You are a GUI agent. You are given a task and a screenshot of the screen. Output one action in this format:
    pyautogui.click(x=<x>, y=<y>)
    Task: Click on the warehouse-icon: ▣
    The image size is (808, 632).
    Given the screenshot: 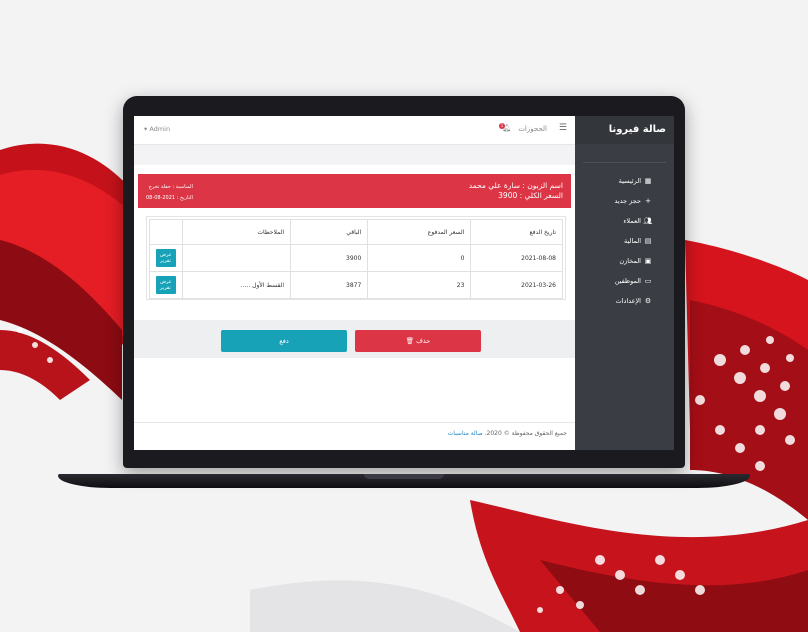 What is the action you would take?
    pyautogui.click(x=648, y=261)
    